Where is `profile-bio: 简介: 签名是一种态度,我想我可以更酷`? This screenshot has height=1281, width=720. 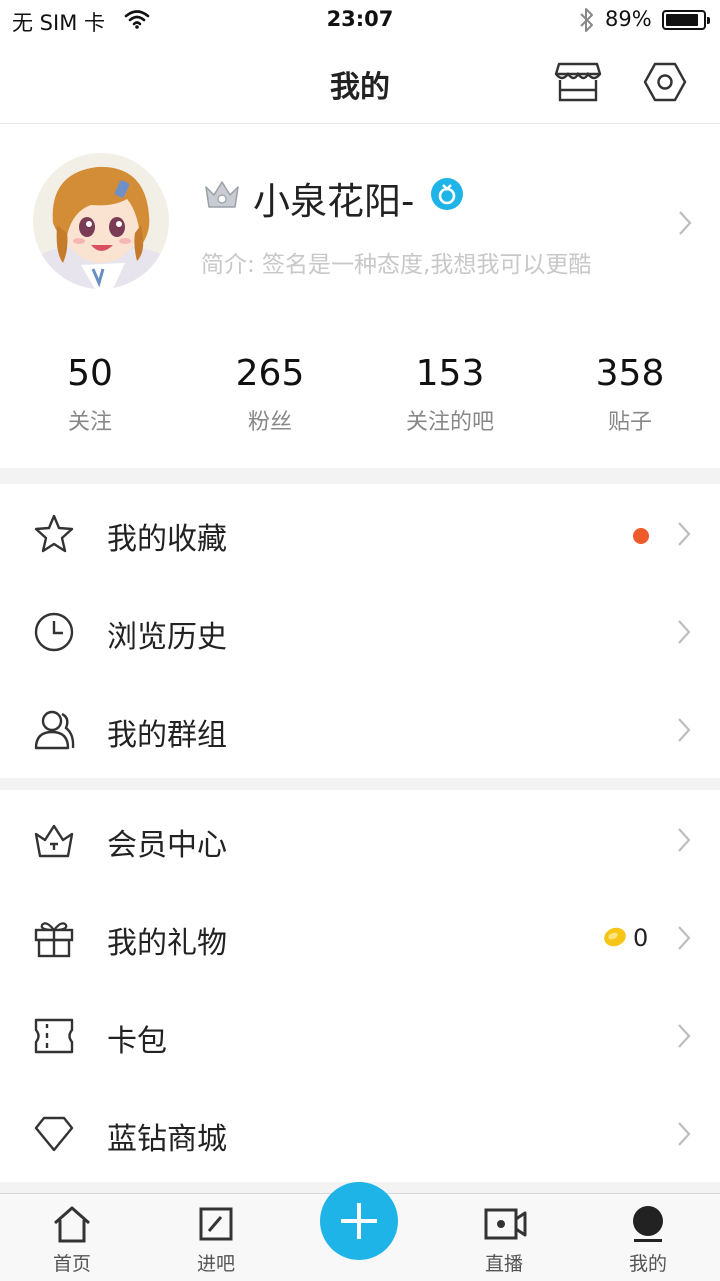 profile-bio: 简介: 签名是一种态度,我想我可以更酷 is located at coordinates (396, 265).